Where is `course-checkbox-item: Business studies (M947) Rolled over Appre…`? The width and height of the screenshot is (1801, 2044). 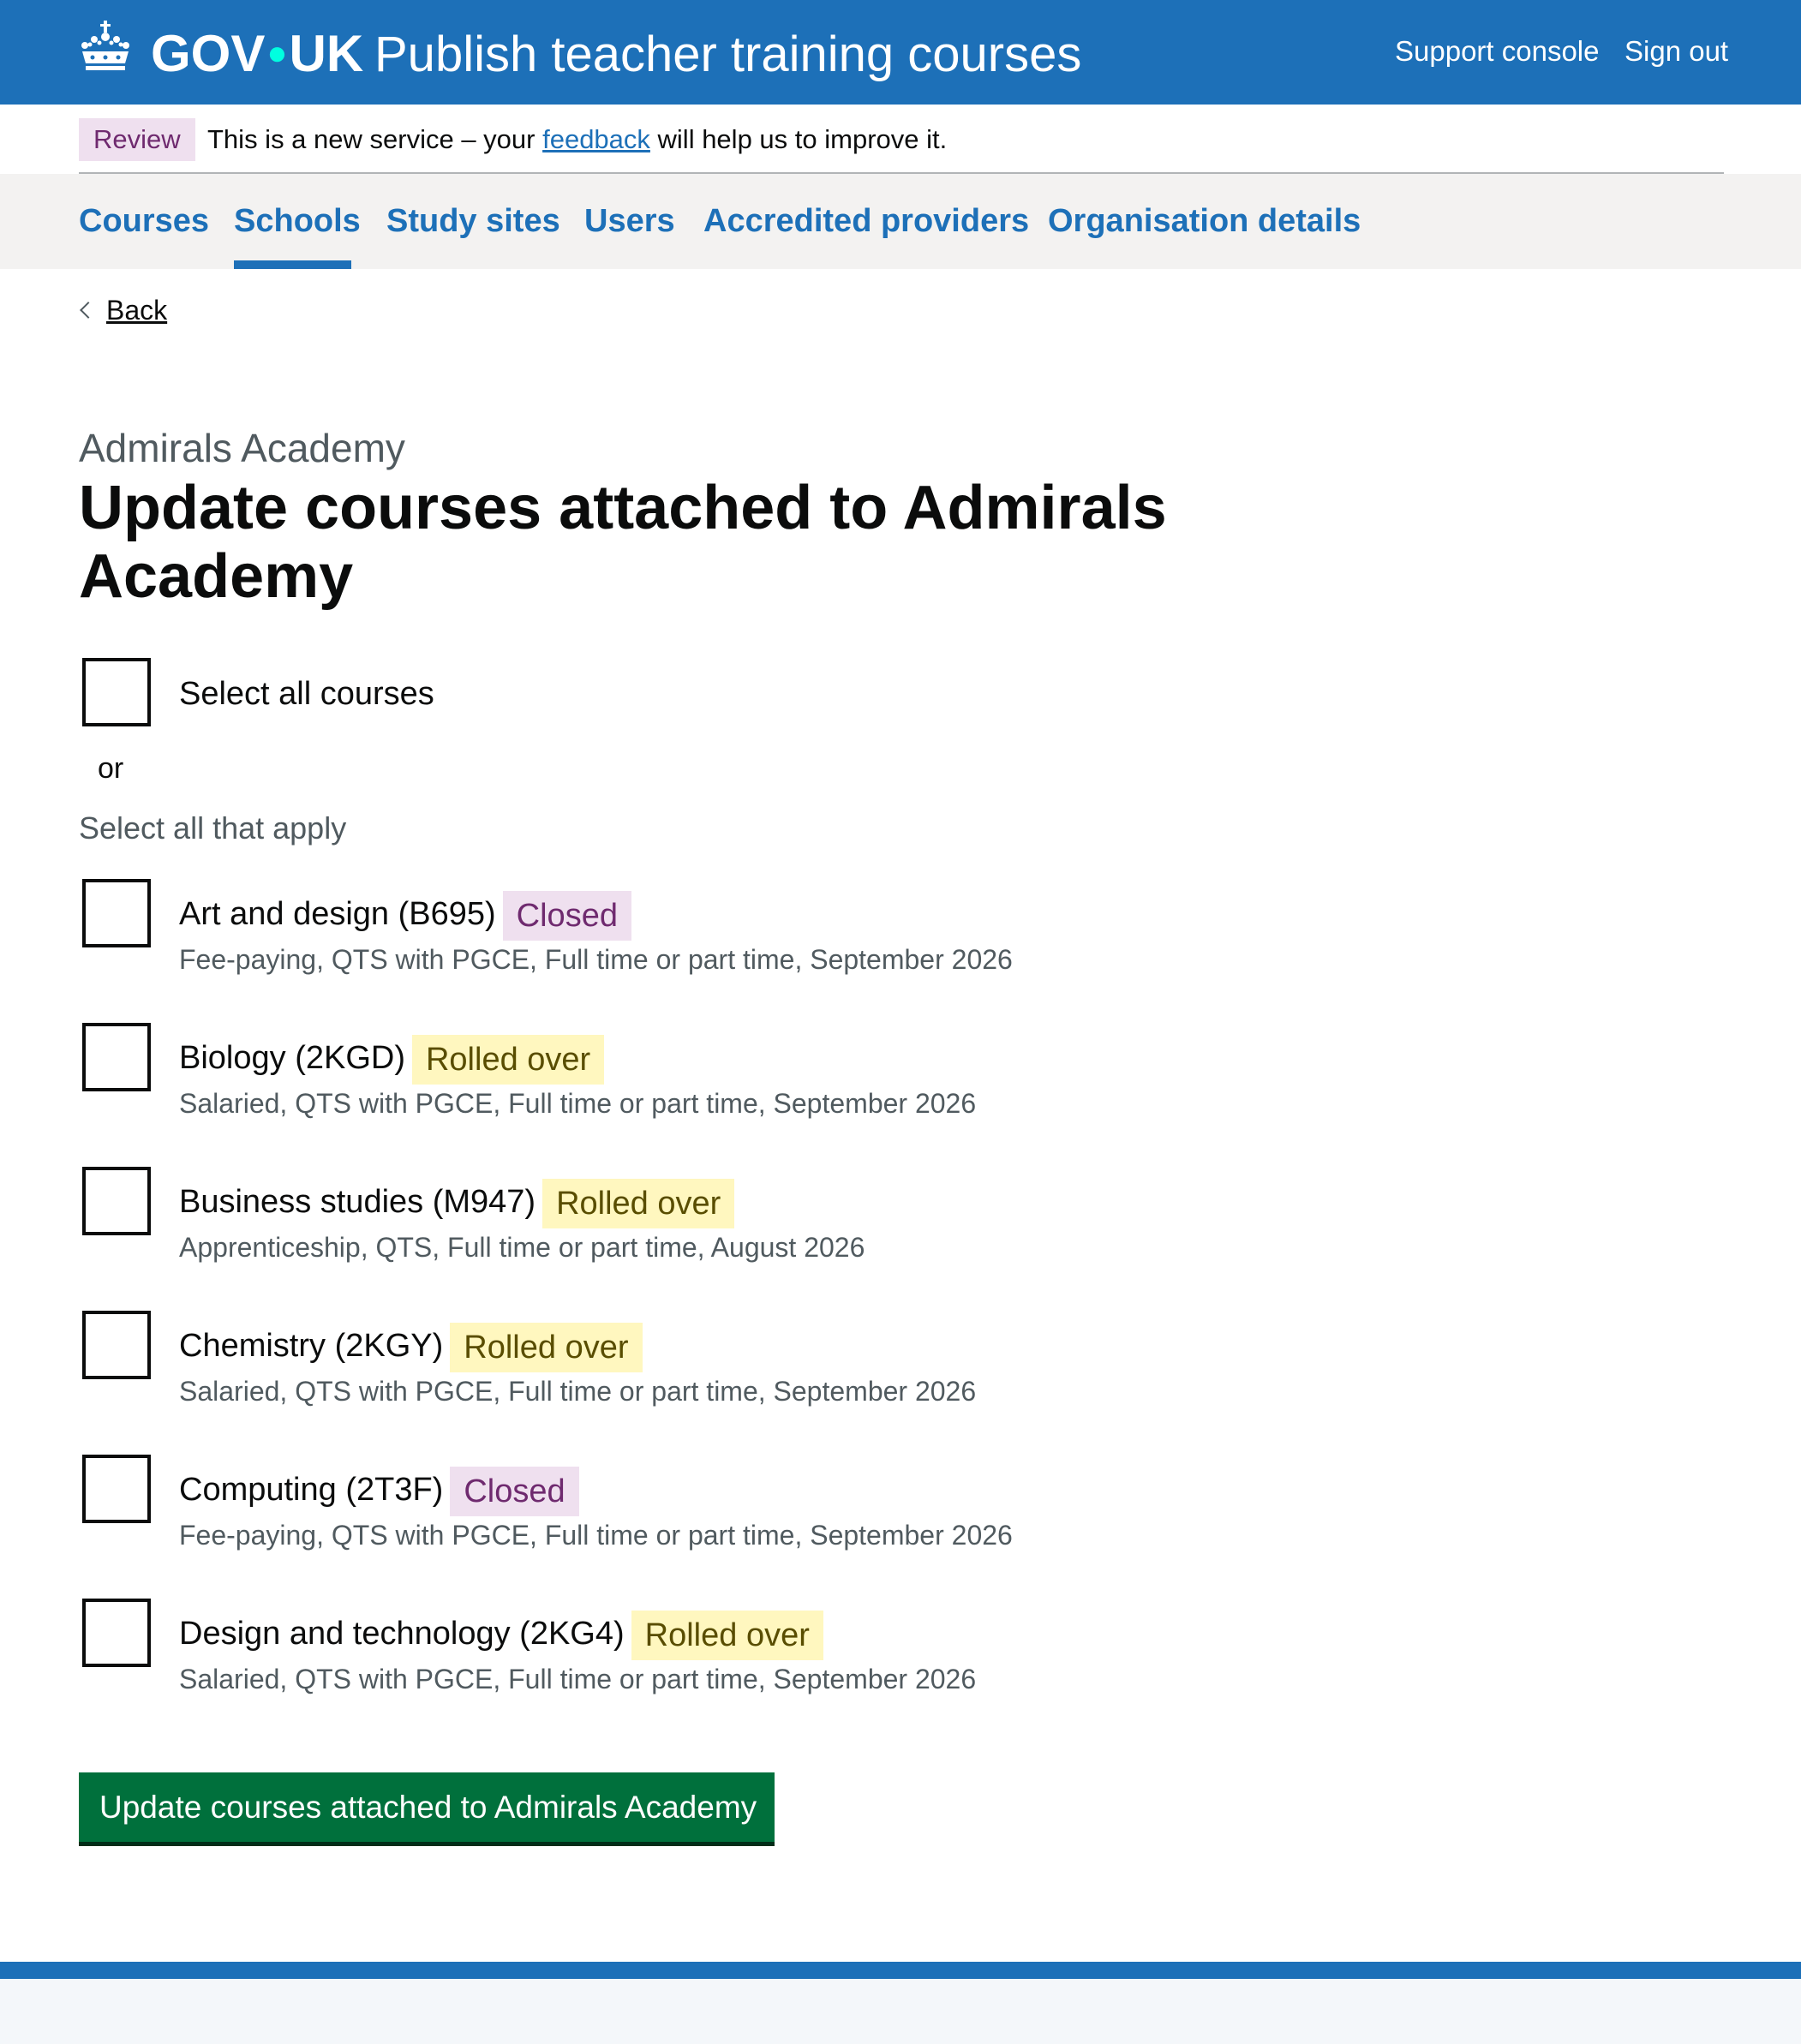 course-checkbox-item: Business studies (M947) Rolled over Appre… is located at coordinates (593, 1215).